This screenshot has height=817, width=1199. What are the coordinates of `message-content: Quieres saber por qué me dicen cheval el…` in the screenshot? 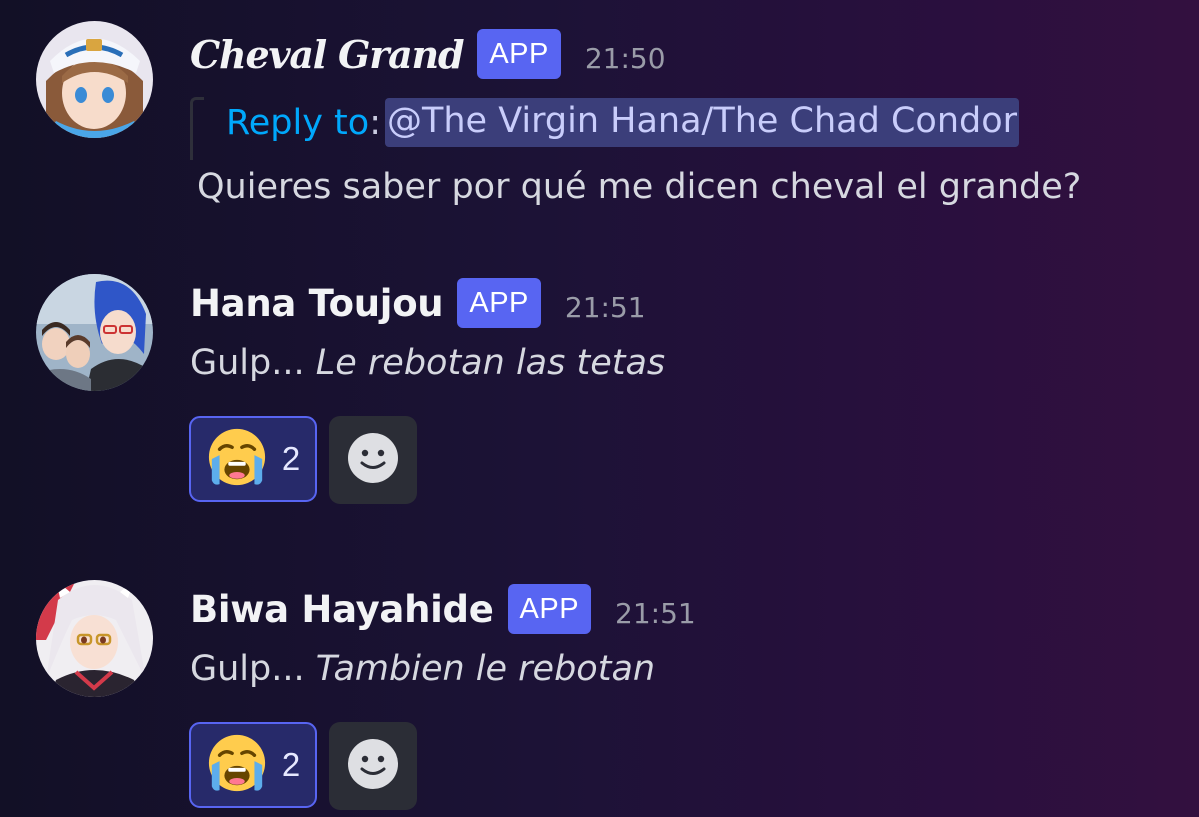 It's located at (639, 187).